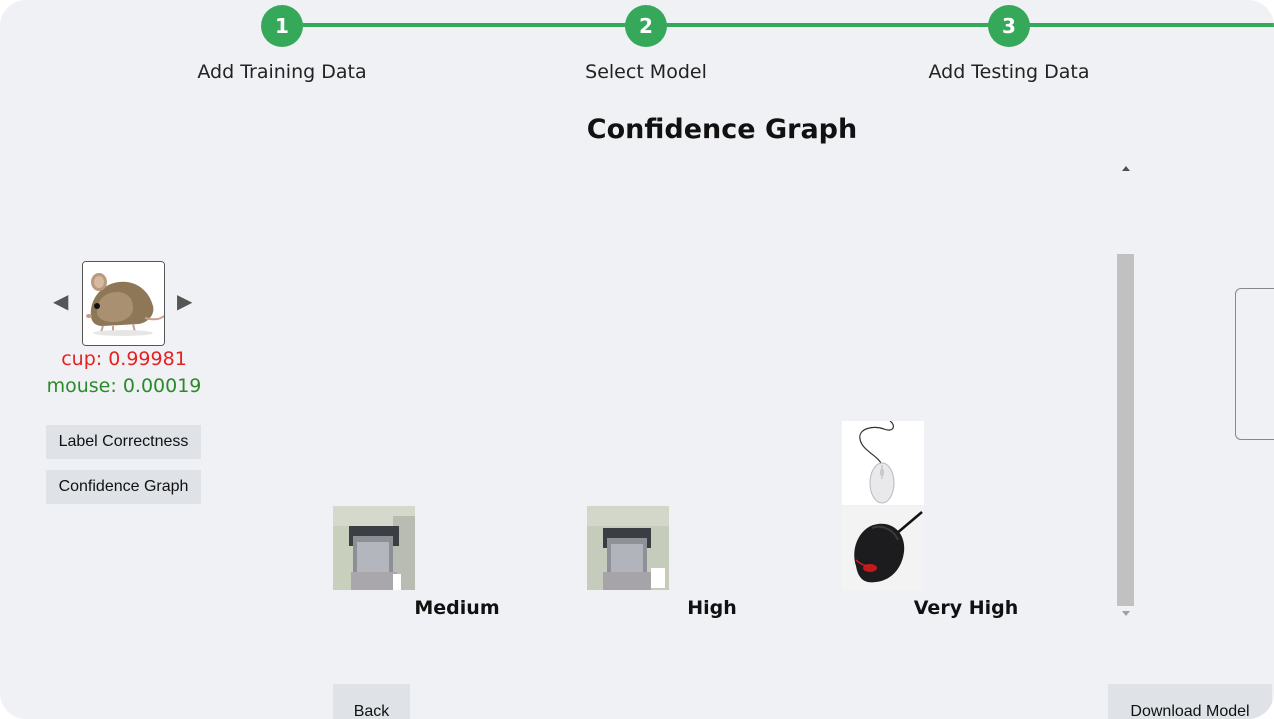 The width and height of the screenshot is (1274, 719). I want to click on step-2-label: Select Model, so click(646, 72).